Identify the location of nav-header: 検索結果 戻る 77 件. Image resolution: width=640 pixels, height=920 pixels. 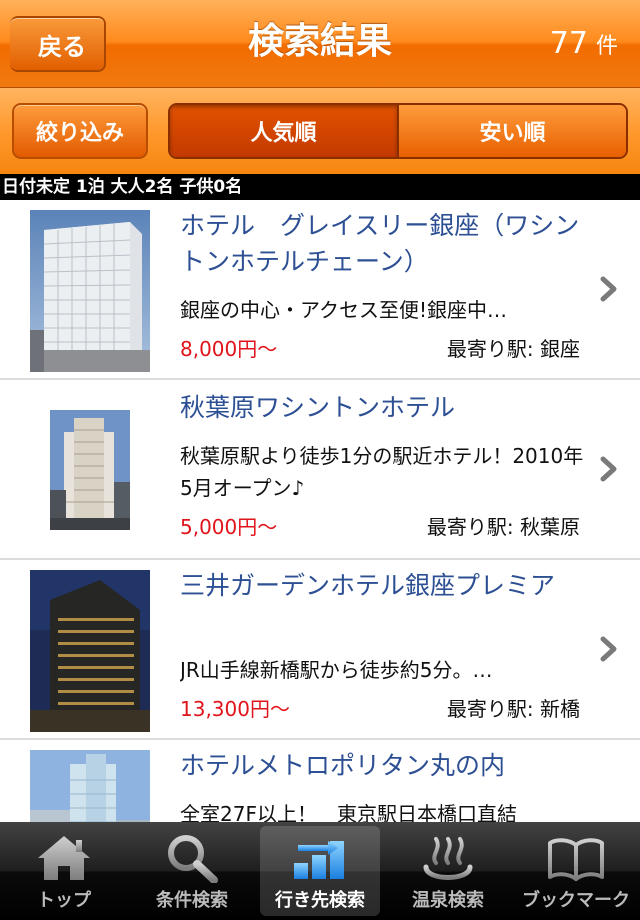
(320, 44).